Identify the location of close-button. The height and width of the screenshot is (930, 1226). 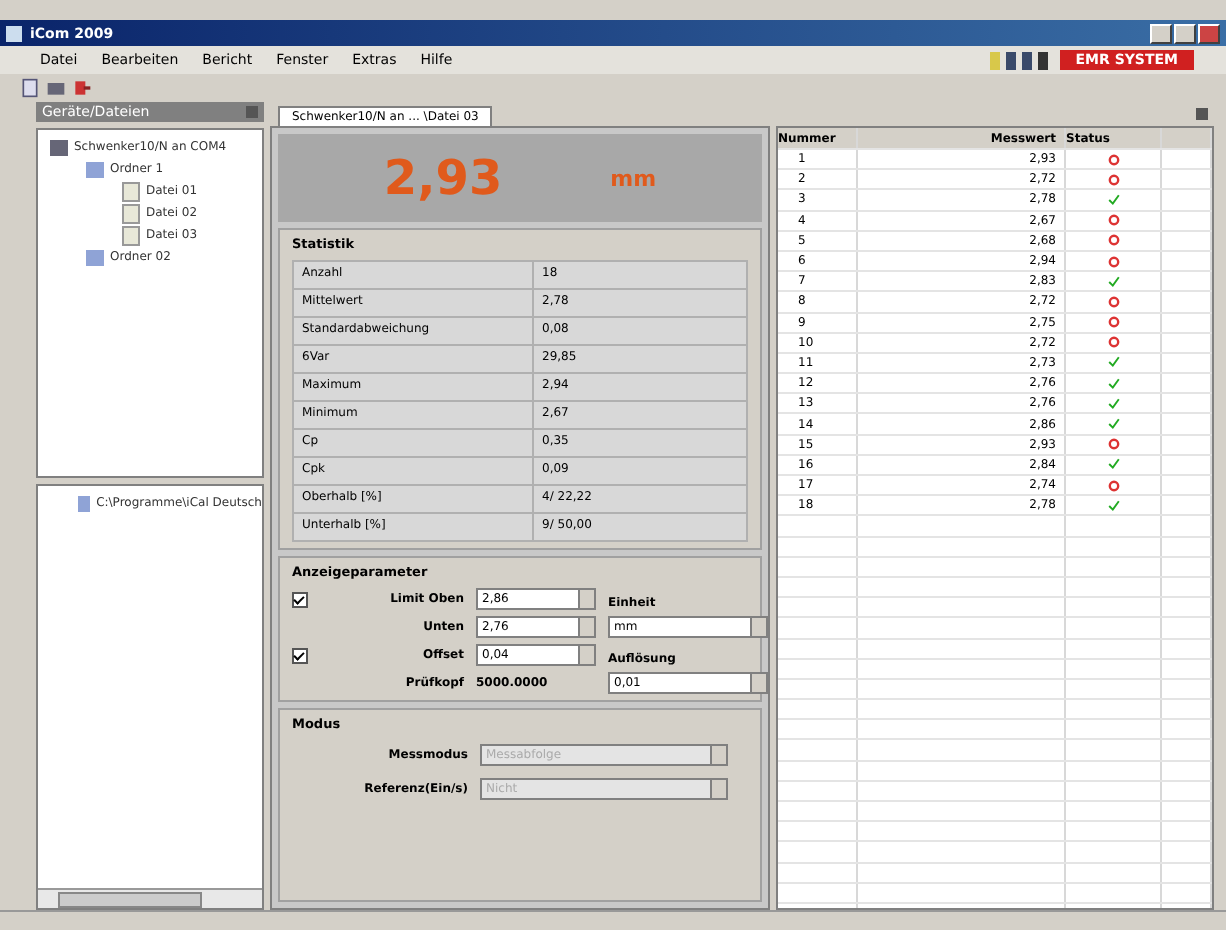
(1209, 33).